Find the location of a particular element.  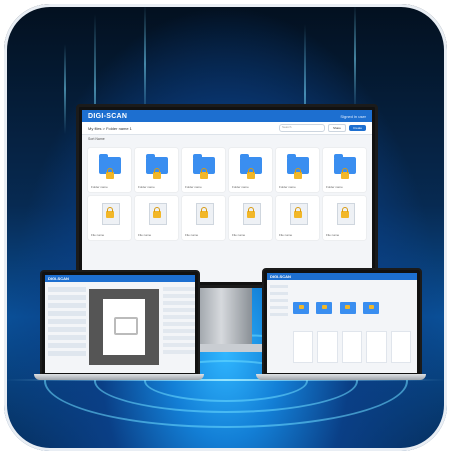

right-laptop: DIGI-SCAN is located at coordinates (341, 325).